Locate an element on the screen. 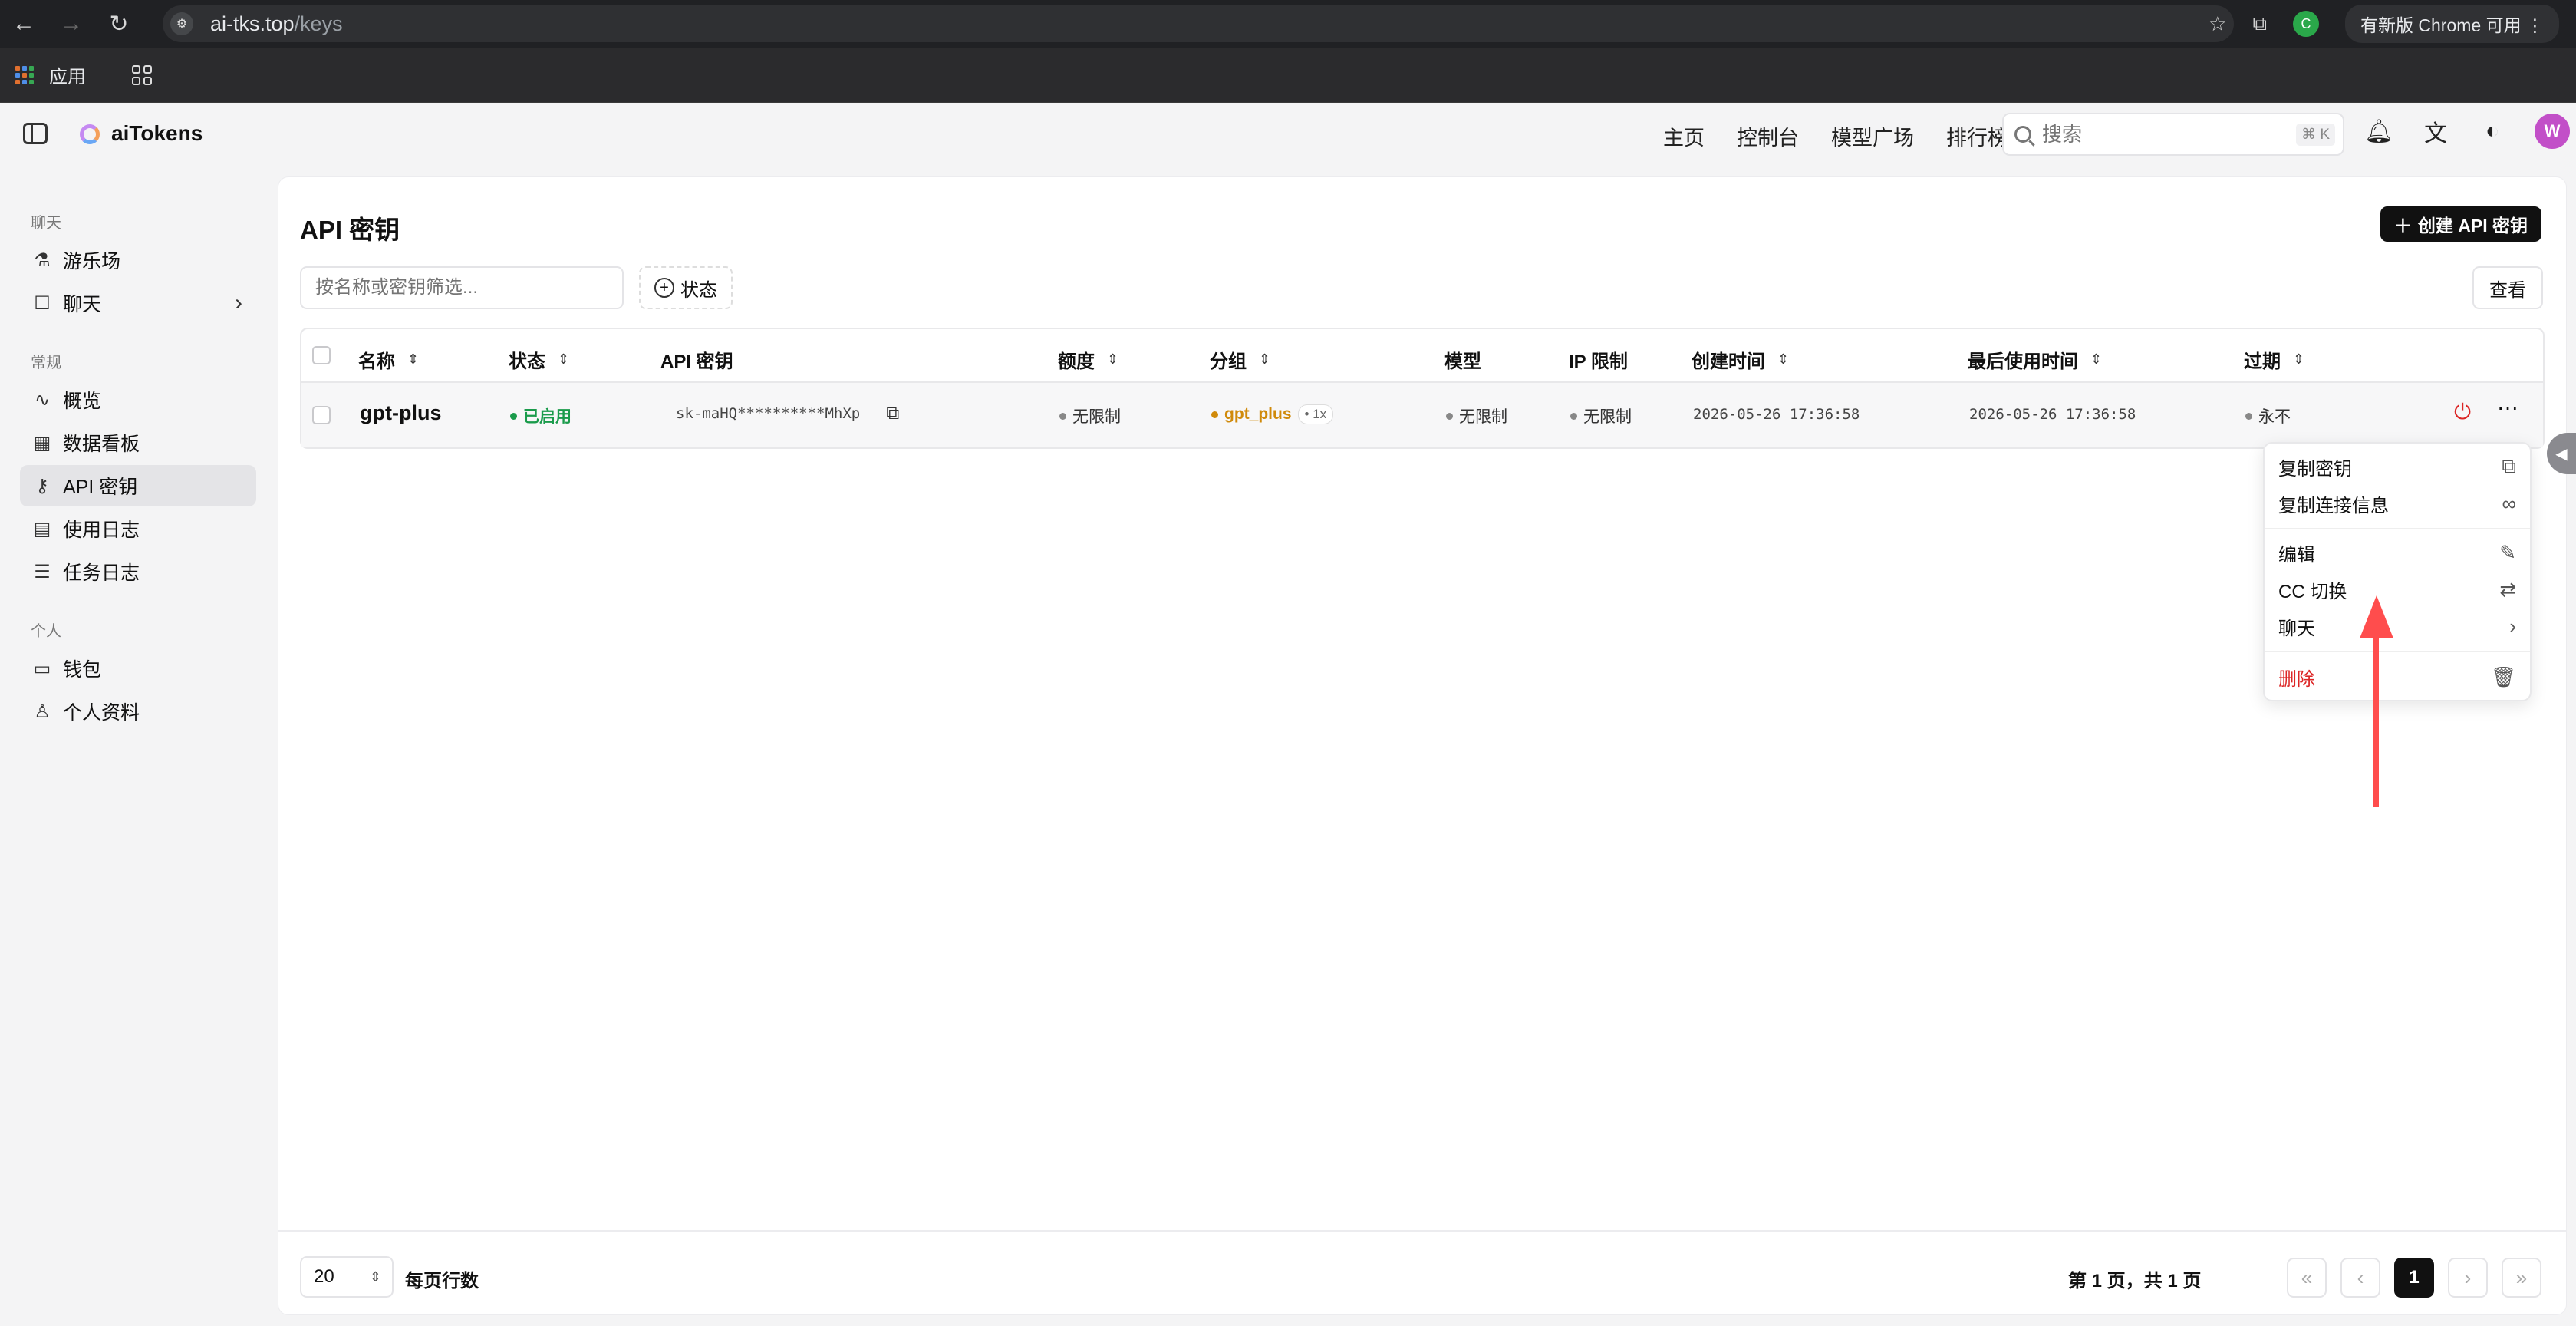 The width and height of the screenshot is (2576, 1326). sidebar-item-chat: ☐ 聊天 › is located at coordinates (138, 303).